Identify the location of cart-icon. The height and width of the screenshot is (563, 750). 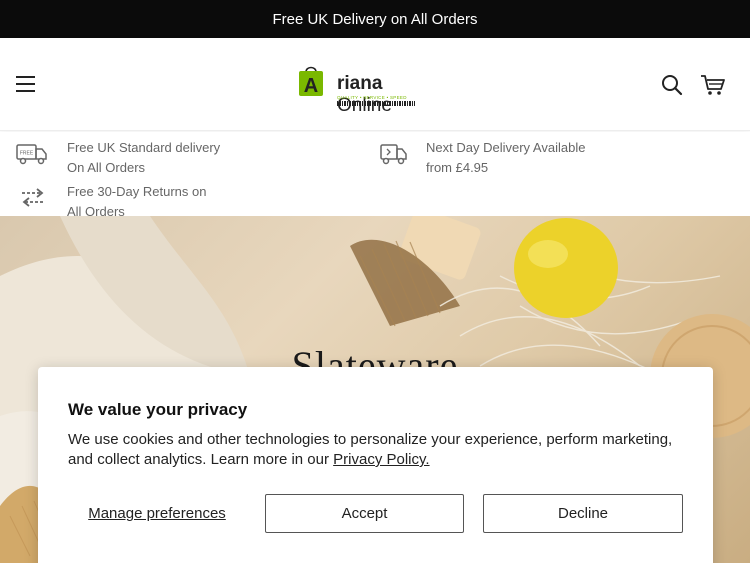
(712, 85).